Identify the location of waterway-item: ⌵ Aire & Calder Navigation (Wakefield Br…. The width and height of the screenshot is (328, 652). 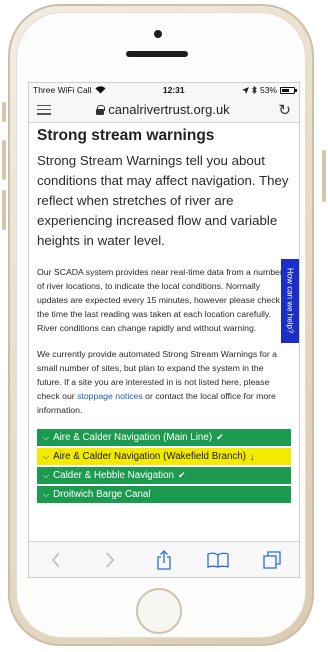
(164, 456).